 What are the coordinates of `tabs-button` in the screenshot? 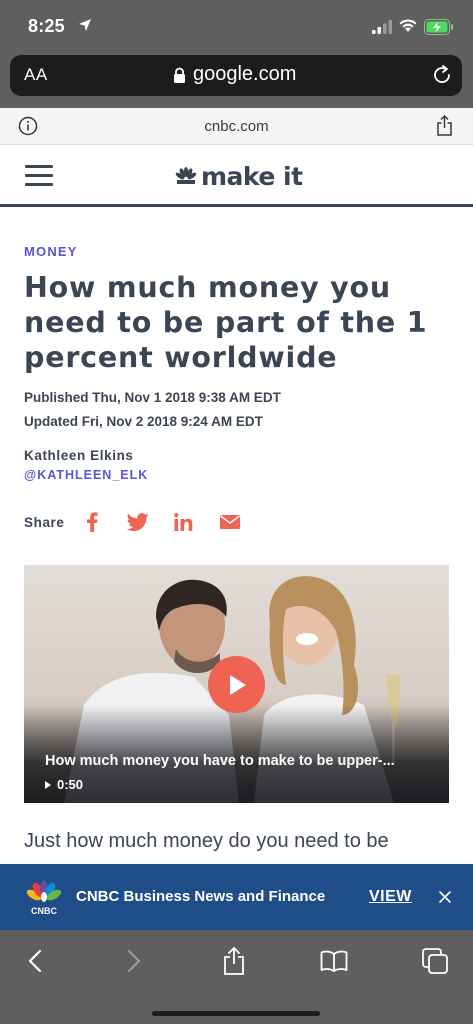 It's located at (435, 961).